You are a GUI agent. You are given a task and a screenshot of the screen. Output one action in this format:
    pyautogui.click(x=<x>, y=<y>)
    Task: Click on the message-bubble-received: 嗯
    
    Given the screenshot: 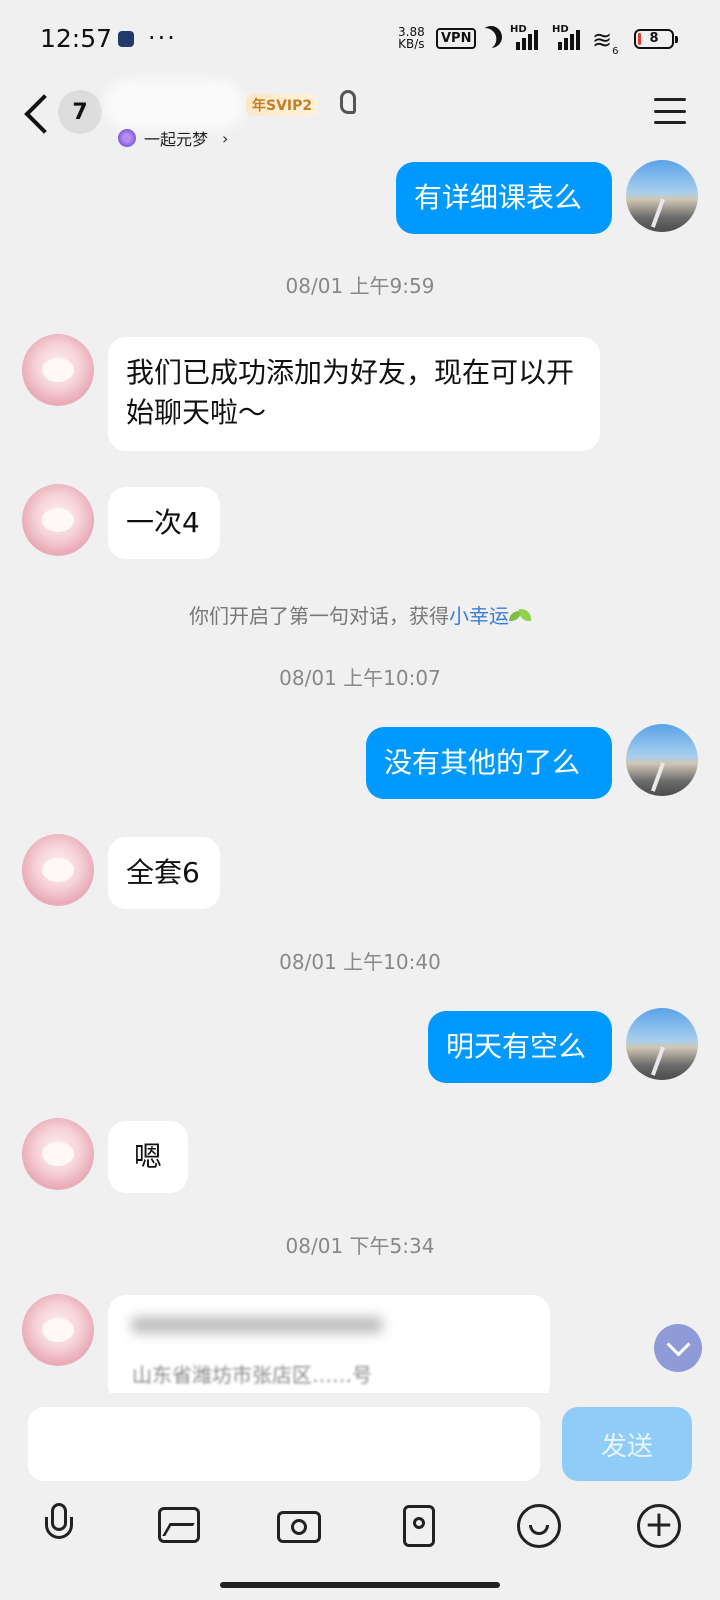 What is the action you would take?
    pyautogui.click(x=148, y=1157)
    